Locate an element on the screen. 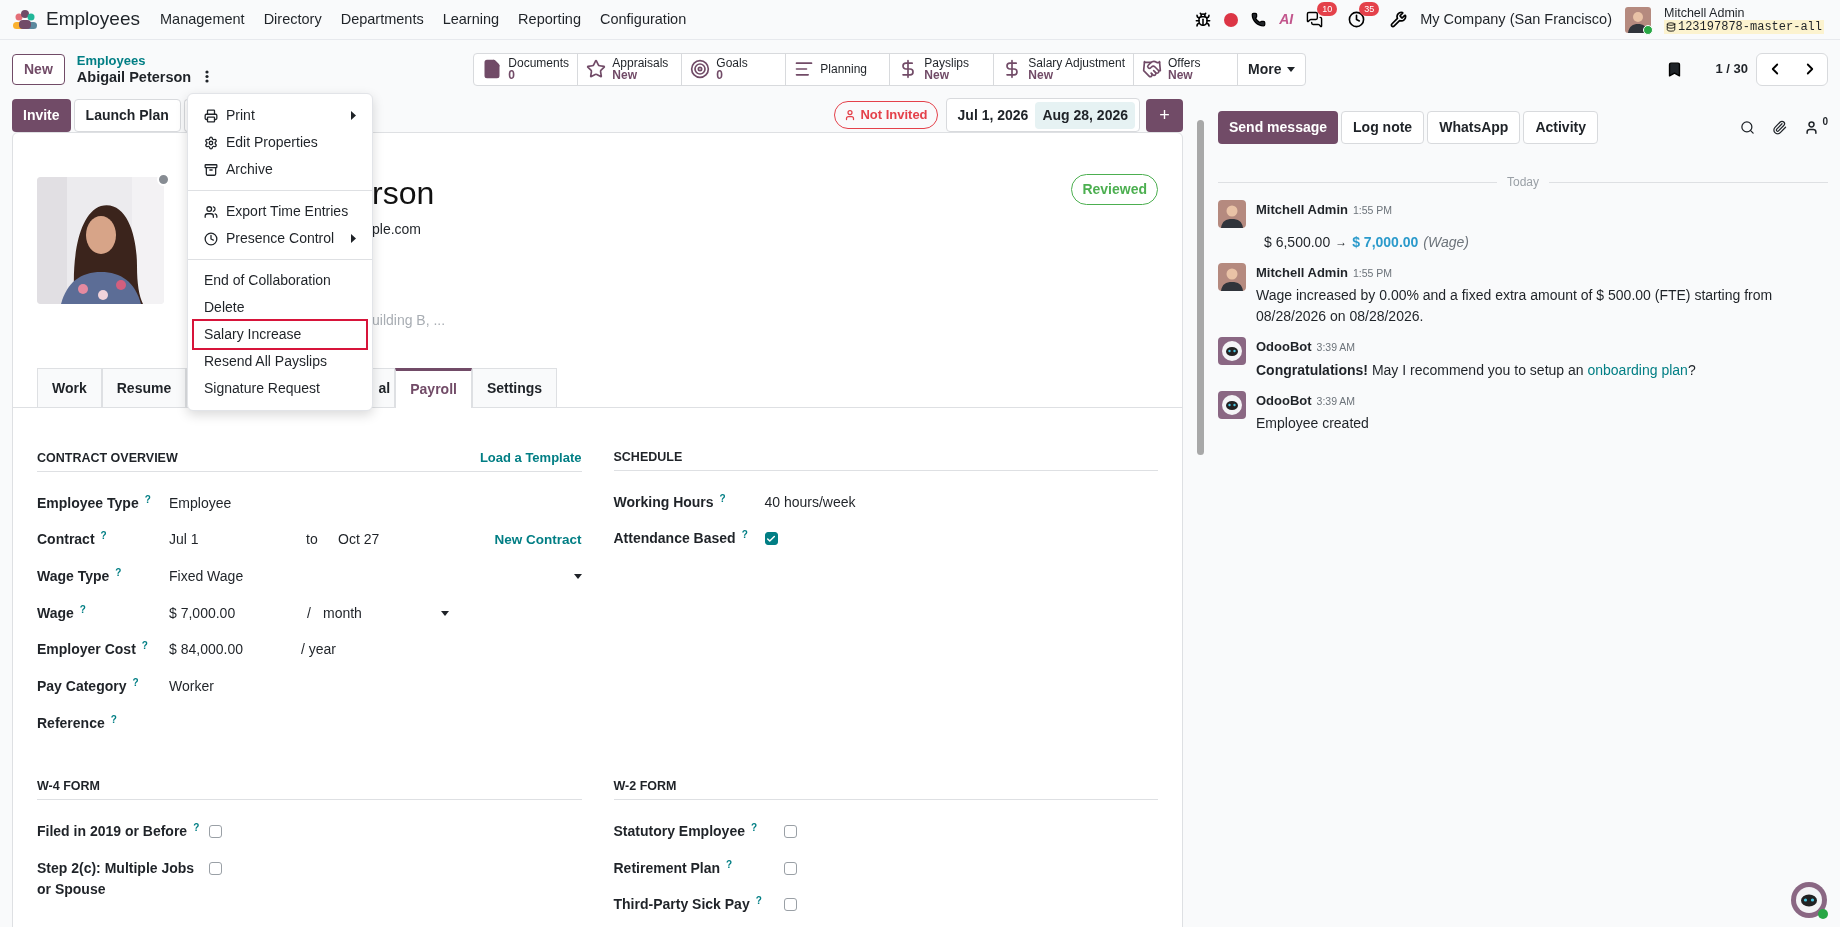  smart-button: Goals 0 is located at coordinates (734, 69).